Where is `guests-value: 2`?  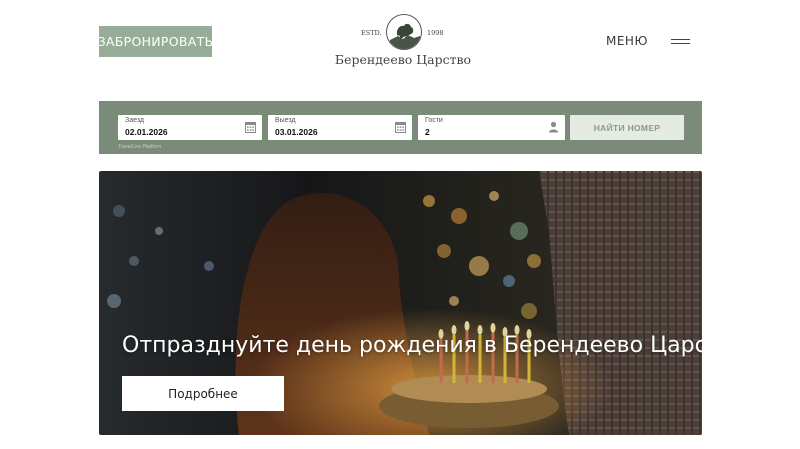
guests-value: 2 is located at coordinates (427, 132).